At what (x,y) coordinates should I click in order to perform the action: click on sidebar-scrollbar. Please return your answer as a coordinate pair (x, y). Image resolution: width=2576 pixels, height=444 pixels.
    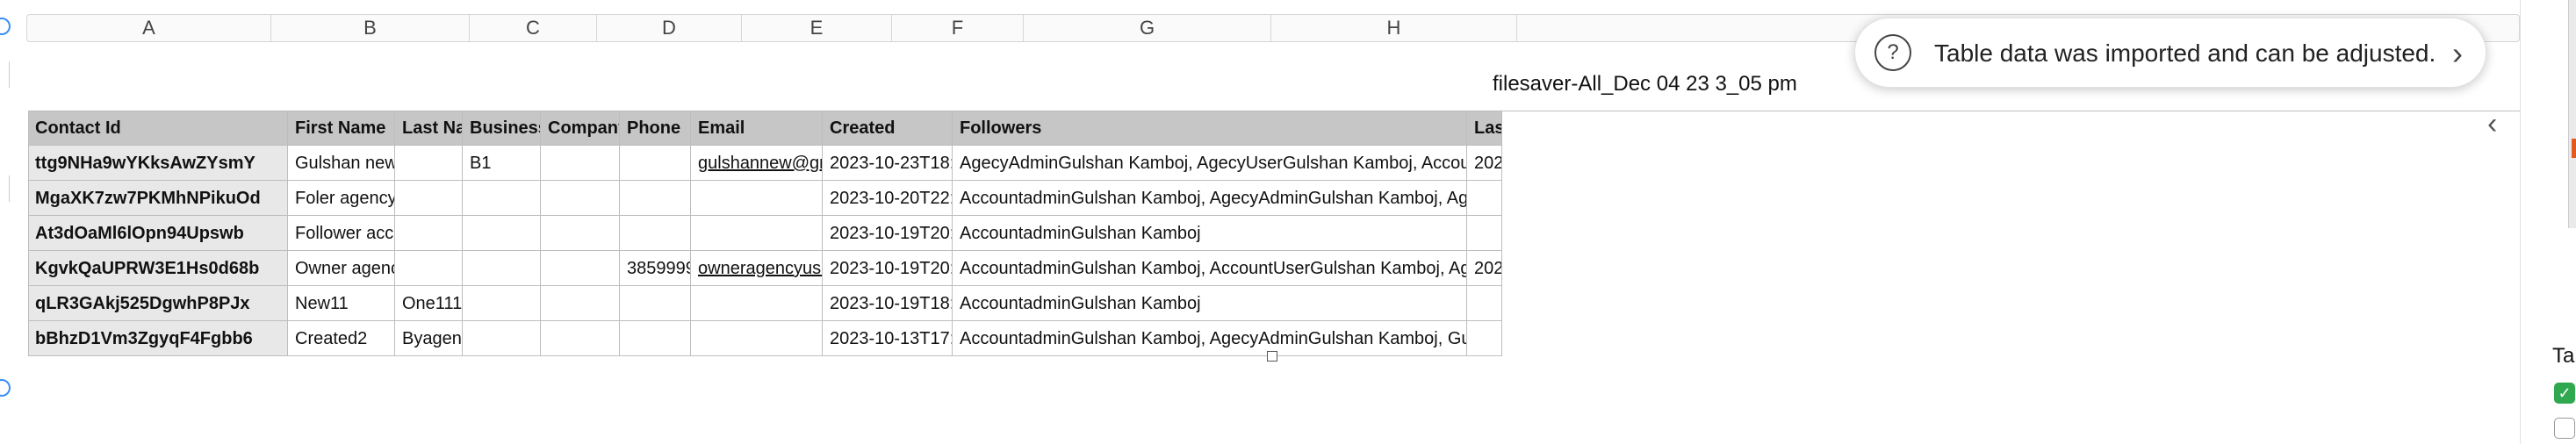
    Looking at the image, I should click on (2572, 114).